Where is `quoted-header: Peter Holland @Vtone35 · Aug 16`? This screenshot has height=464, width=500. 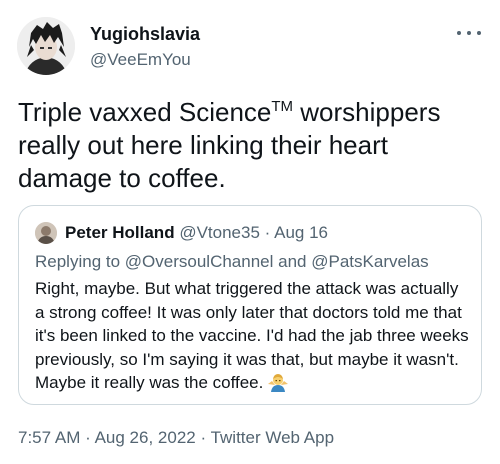 quoted-header: Peter Holland @Vtone35 · Aug 16 is located at coordinates (196, 233).